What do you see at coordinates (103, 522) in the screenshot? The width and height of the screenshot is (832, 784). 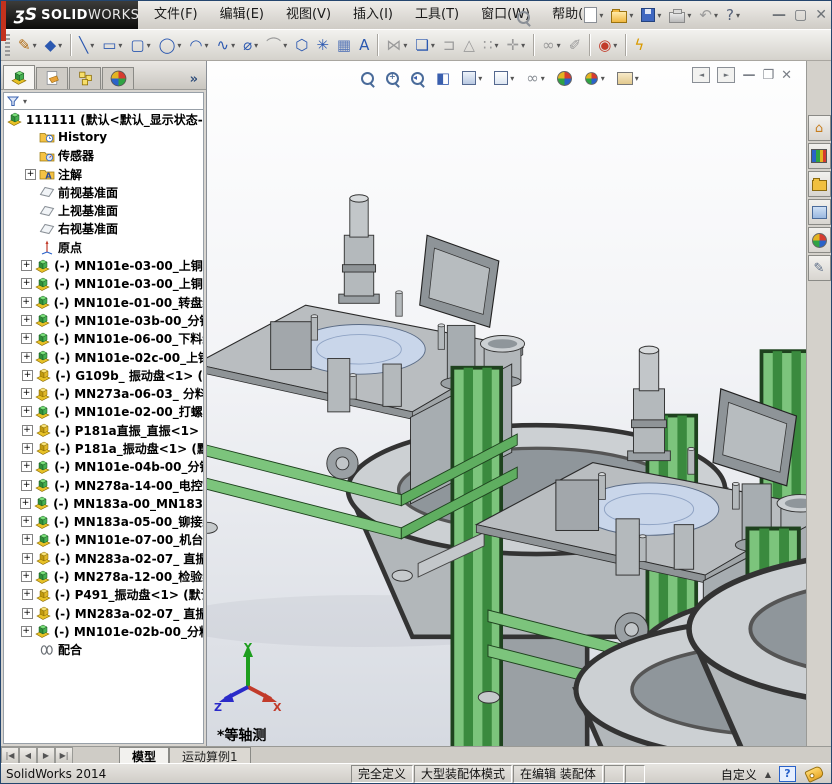 I see `tree-item: + (-) MN183a-05-00_铆接组<1>` at bounding box center [103, 522].